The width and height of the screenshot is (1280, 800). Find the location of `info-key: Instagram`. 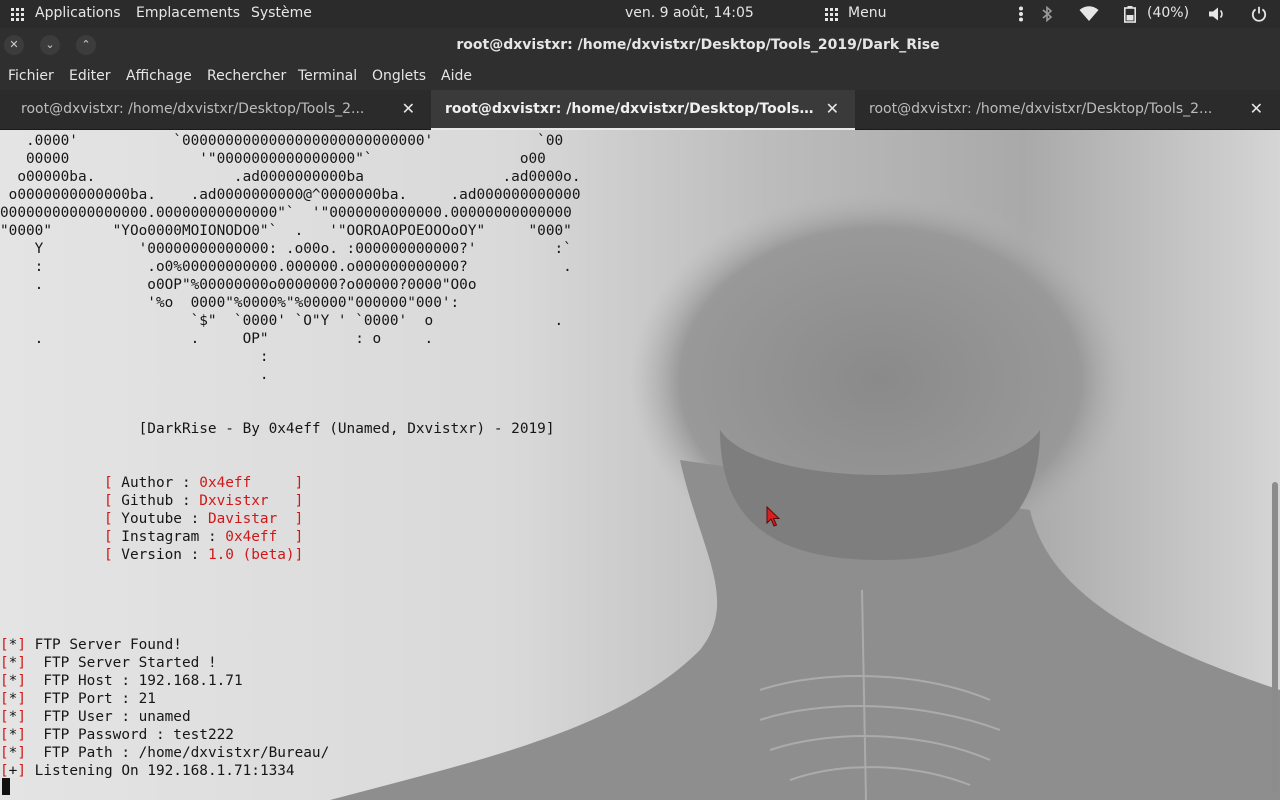

info-key: Instagram is located at coordinates (160, 537).